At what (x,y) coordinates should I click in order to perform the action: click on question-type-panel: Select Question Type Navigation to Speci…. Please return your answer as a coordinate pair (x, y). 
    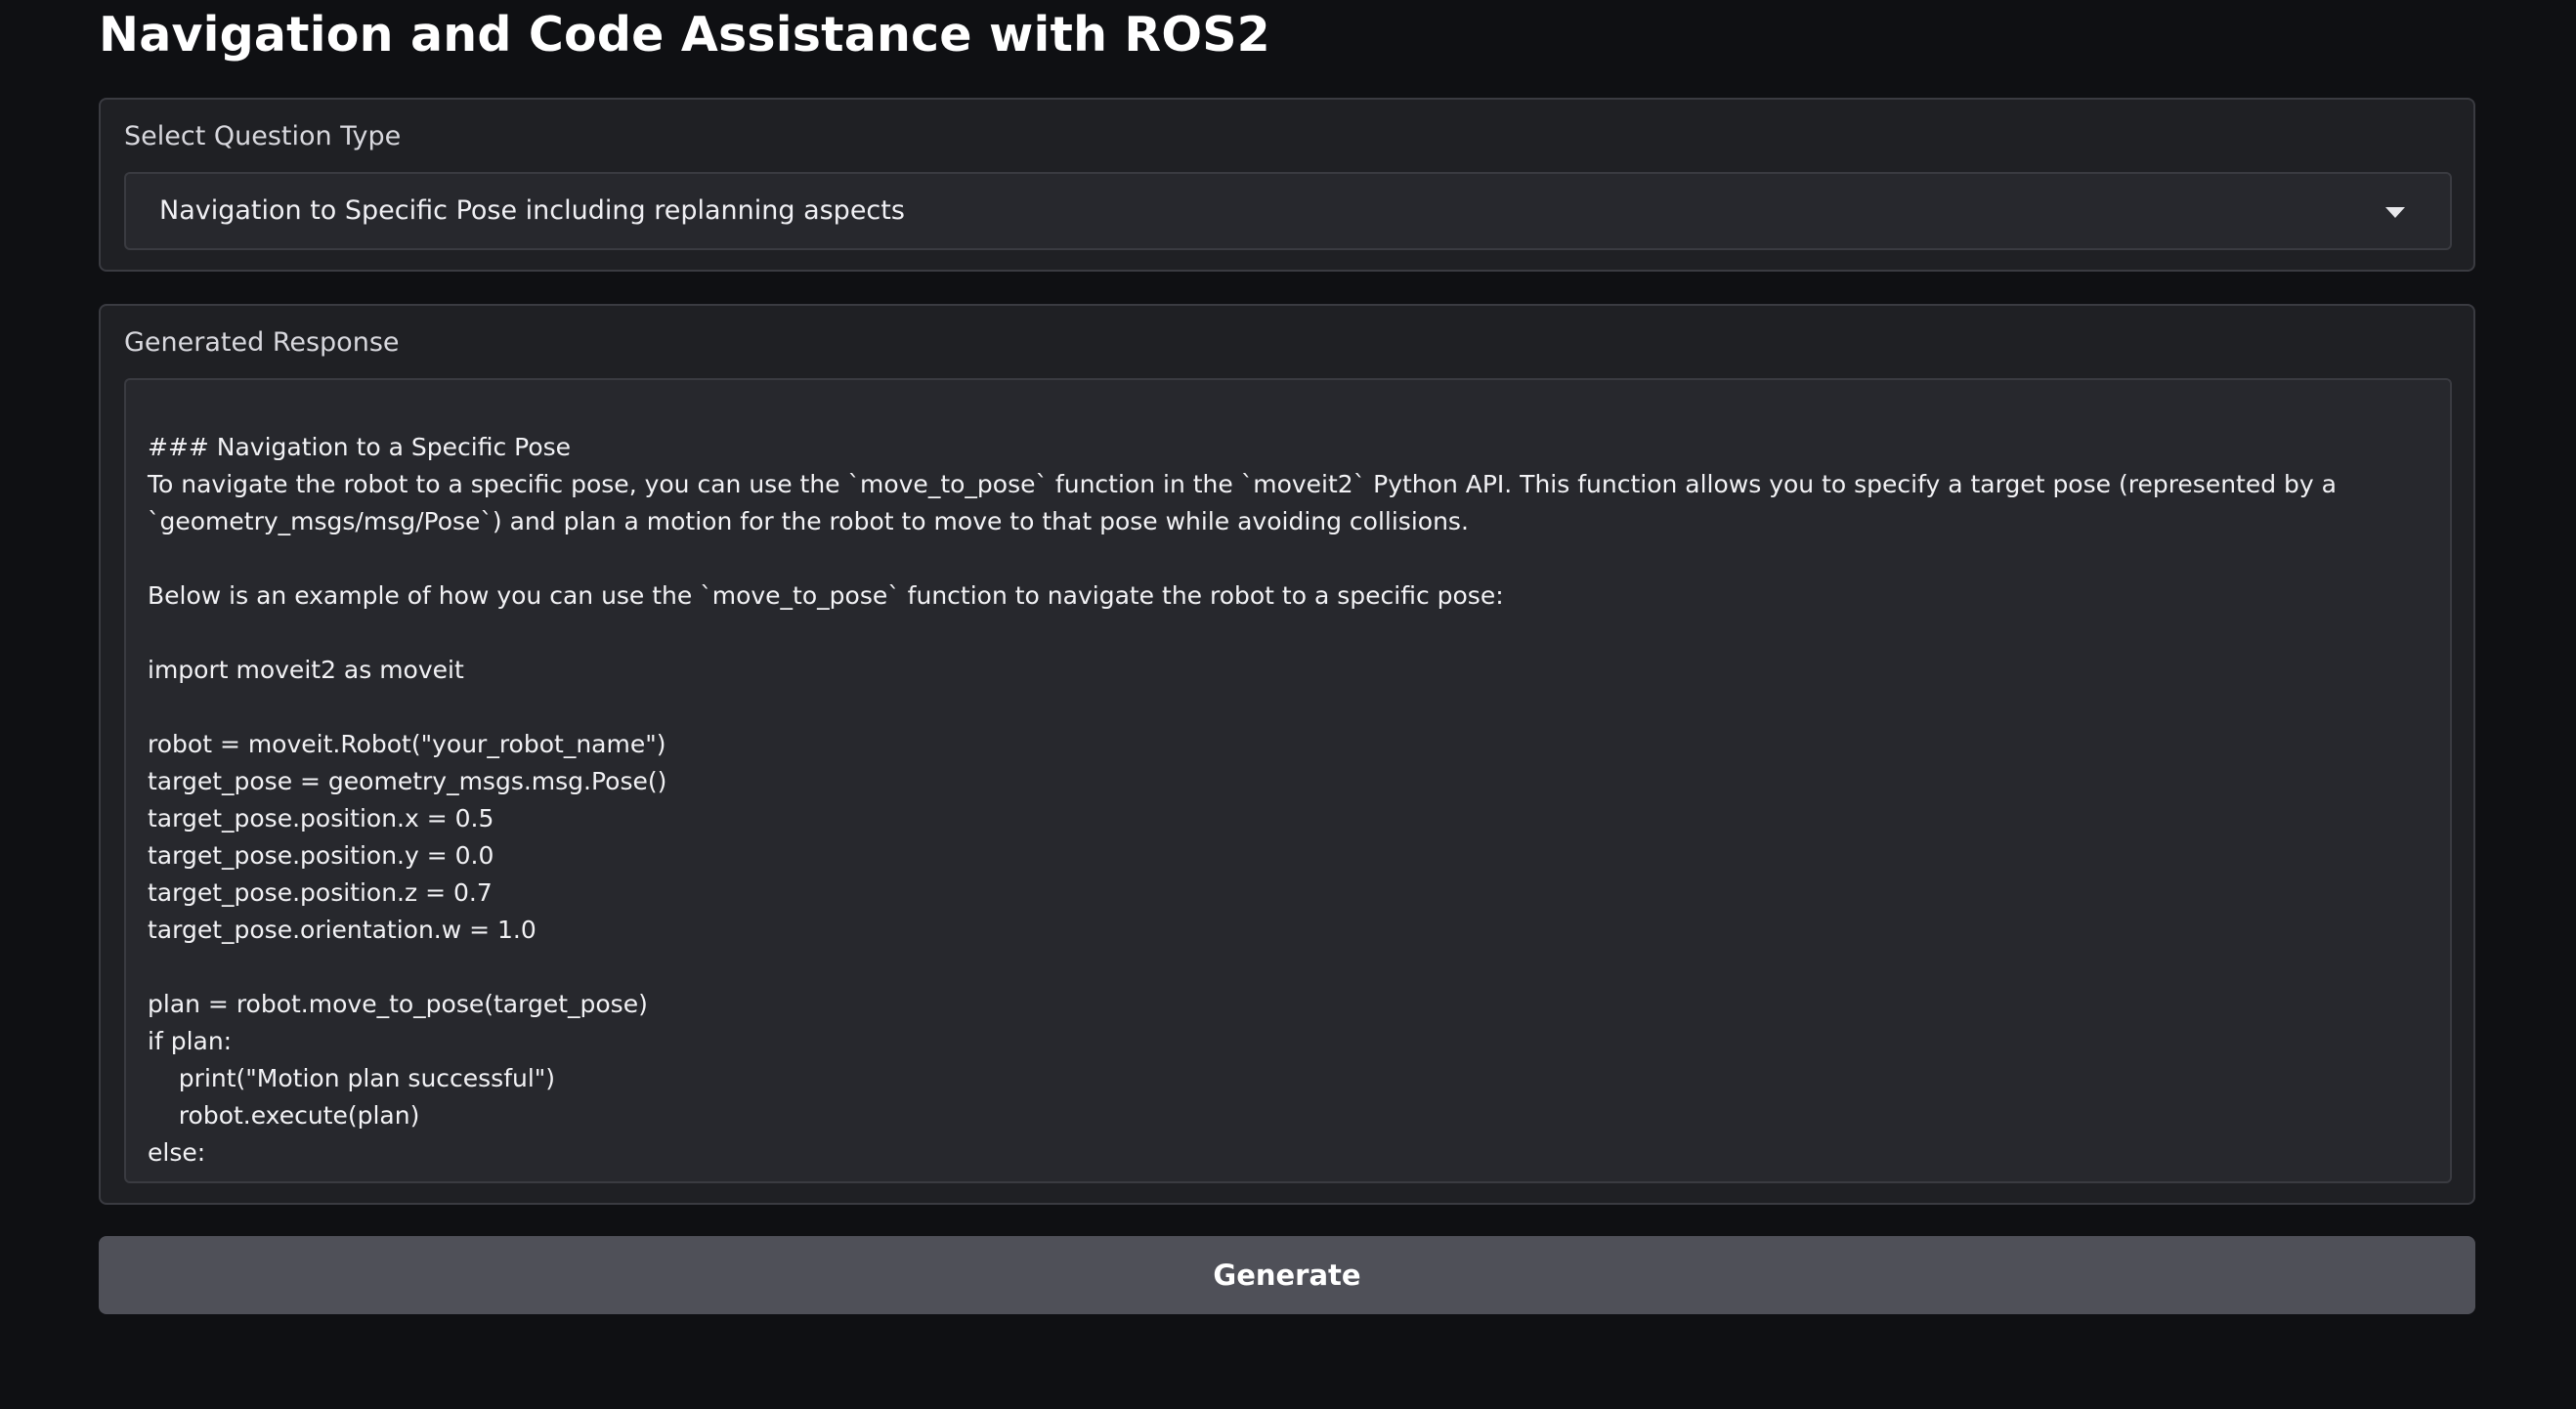
    Looking at the image, I should click on (1287, 185).